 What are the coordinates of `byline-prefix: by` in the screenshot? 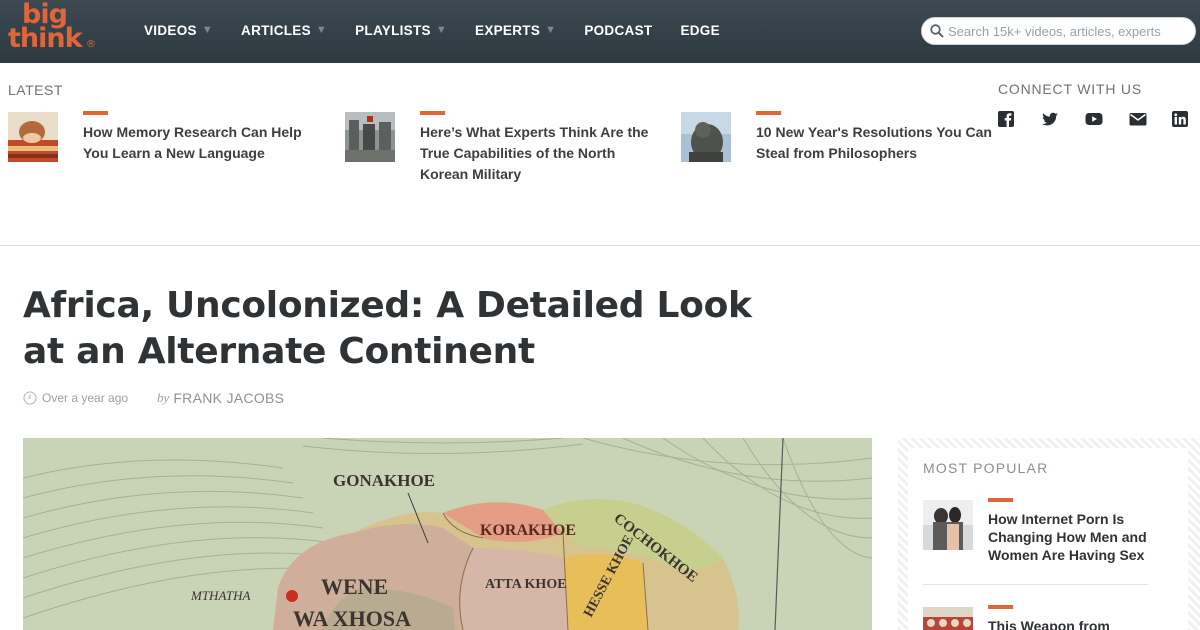 It's located at (163, 397).